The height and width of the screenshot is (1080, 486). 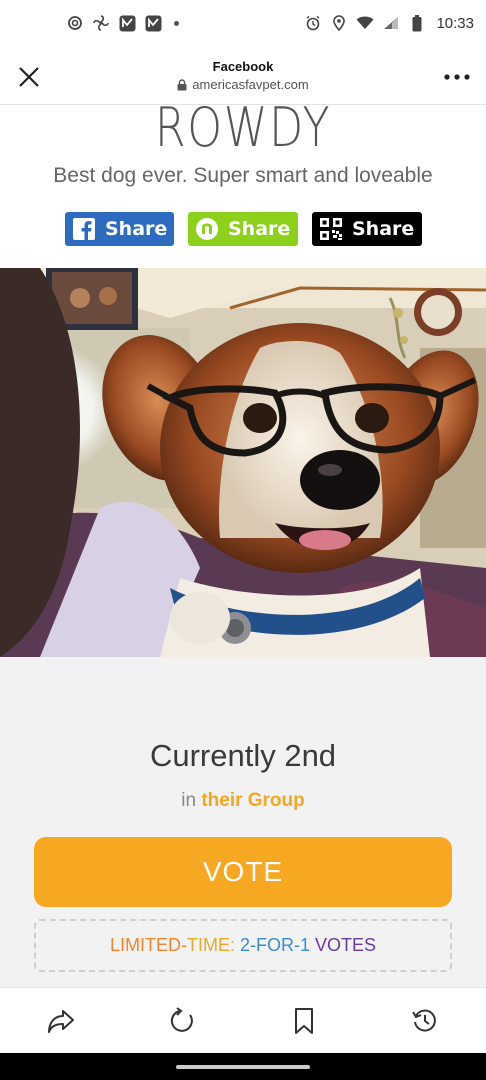 I want to click on page-source-title: Facebook, so click(x=243, y=66).